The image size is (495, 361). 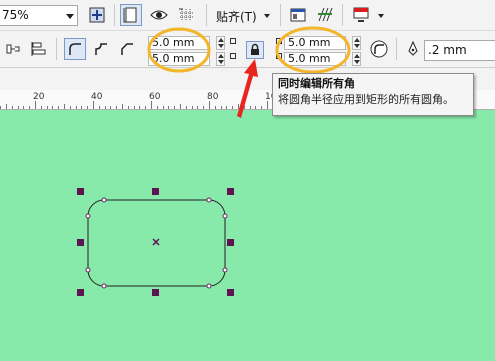 What do you see at coordinates (366, 99) in the screenshot?
I see `tooltip-description: 将圆角半径应用到矩形的所有圆角。` at bounding box center [366, 99].